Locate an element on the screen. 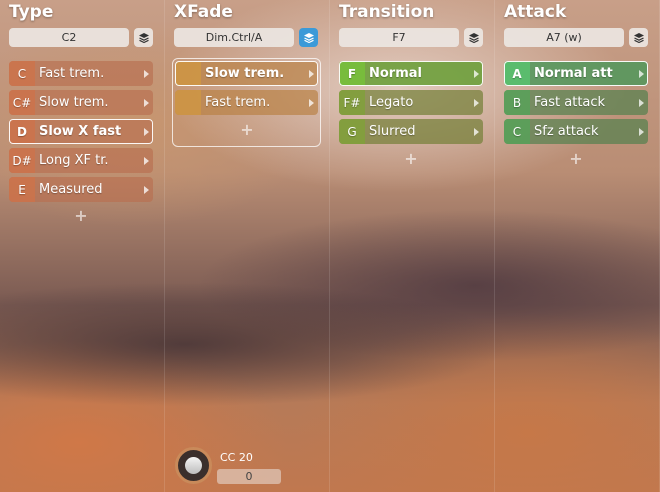  list-item: G Slurred is located at coordinates (411, 131).